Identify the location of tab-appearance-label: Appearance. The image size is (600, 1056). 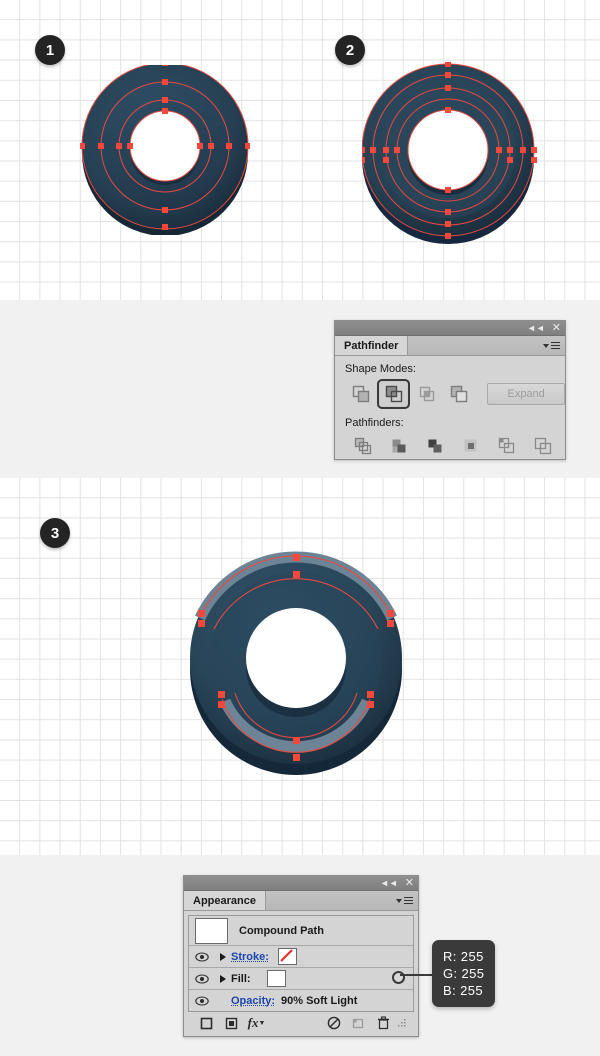
(224, 900).